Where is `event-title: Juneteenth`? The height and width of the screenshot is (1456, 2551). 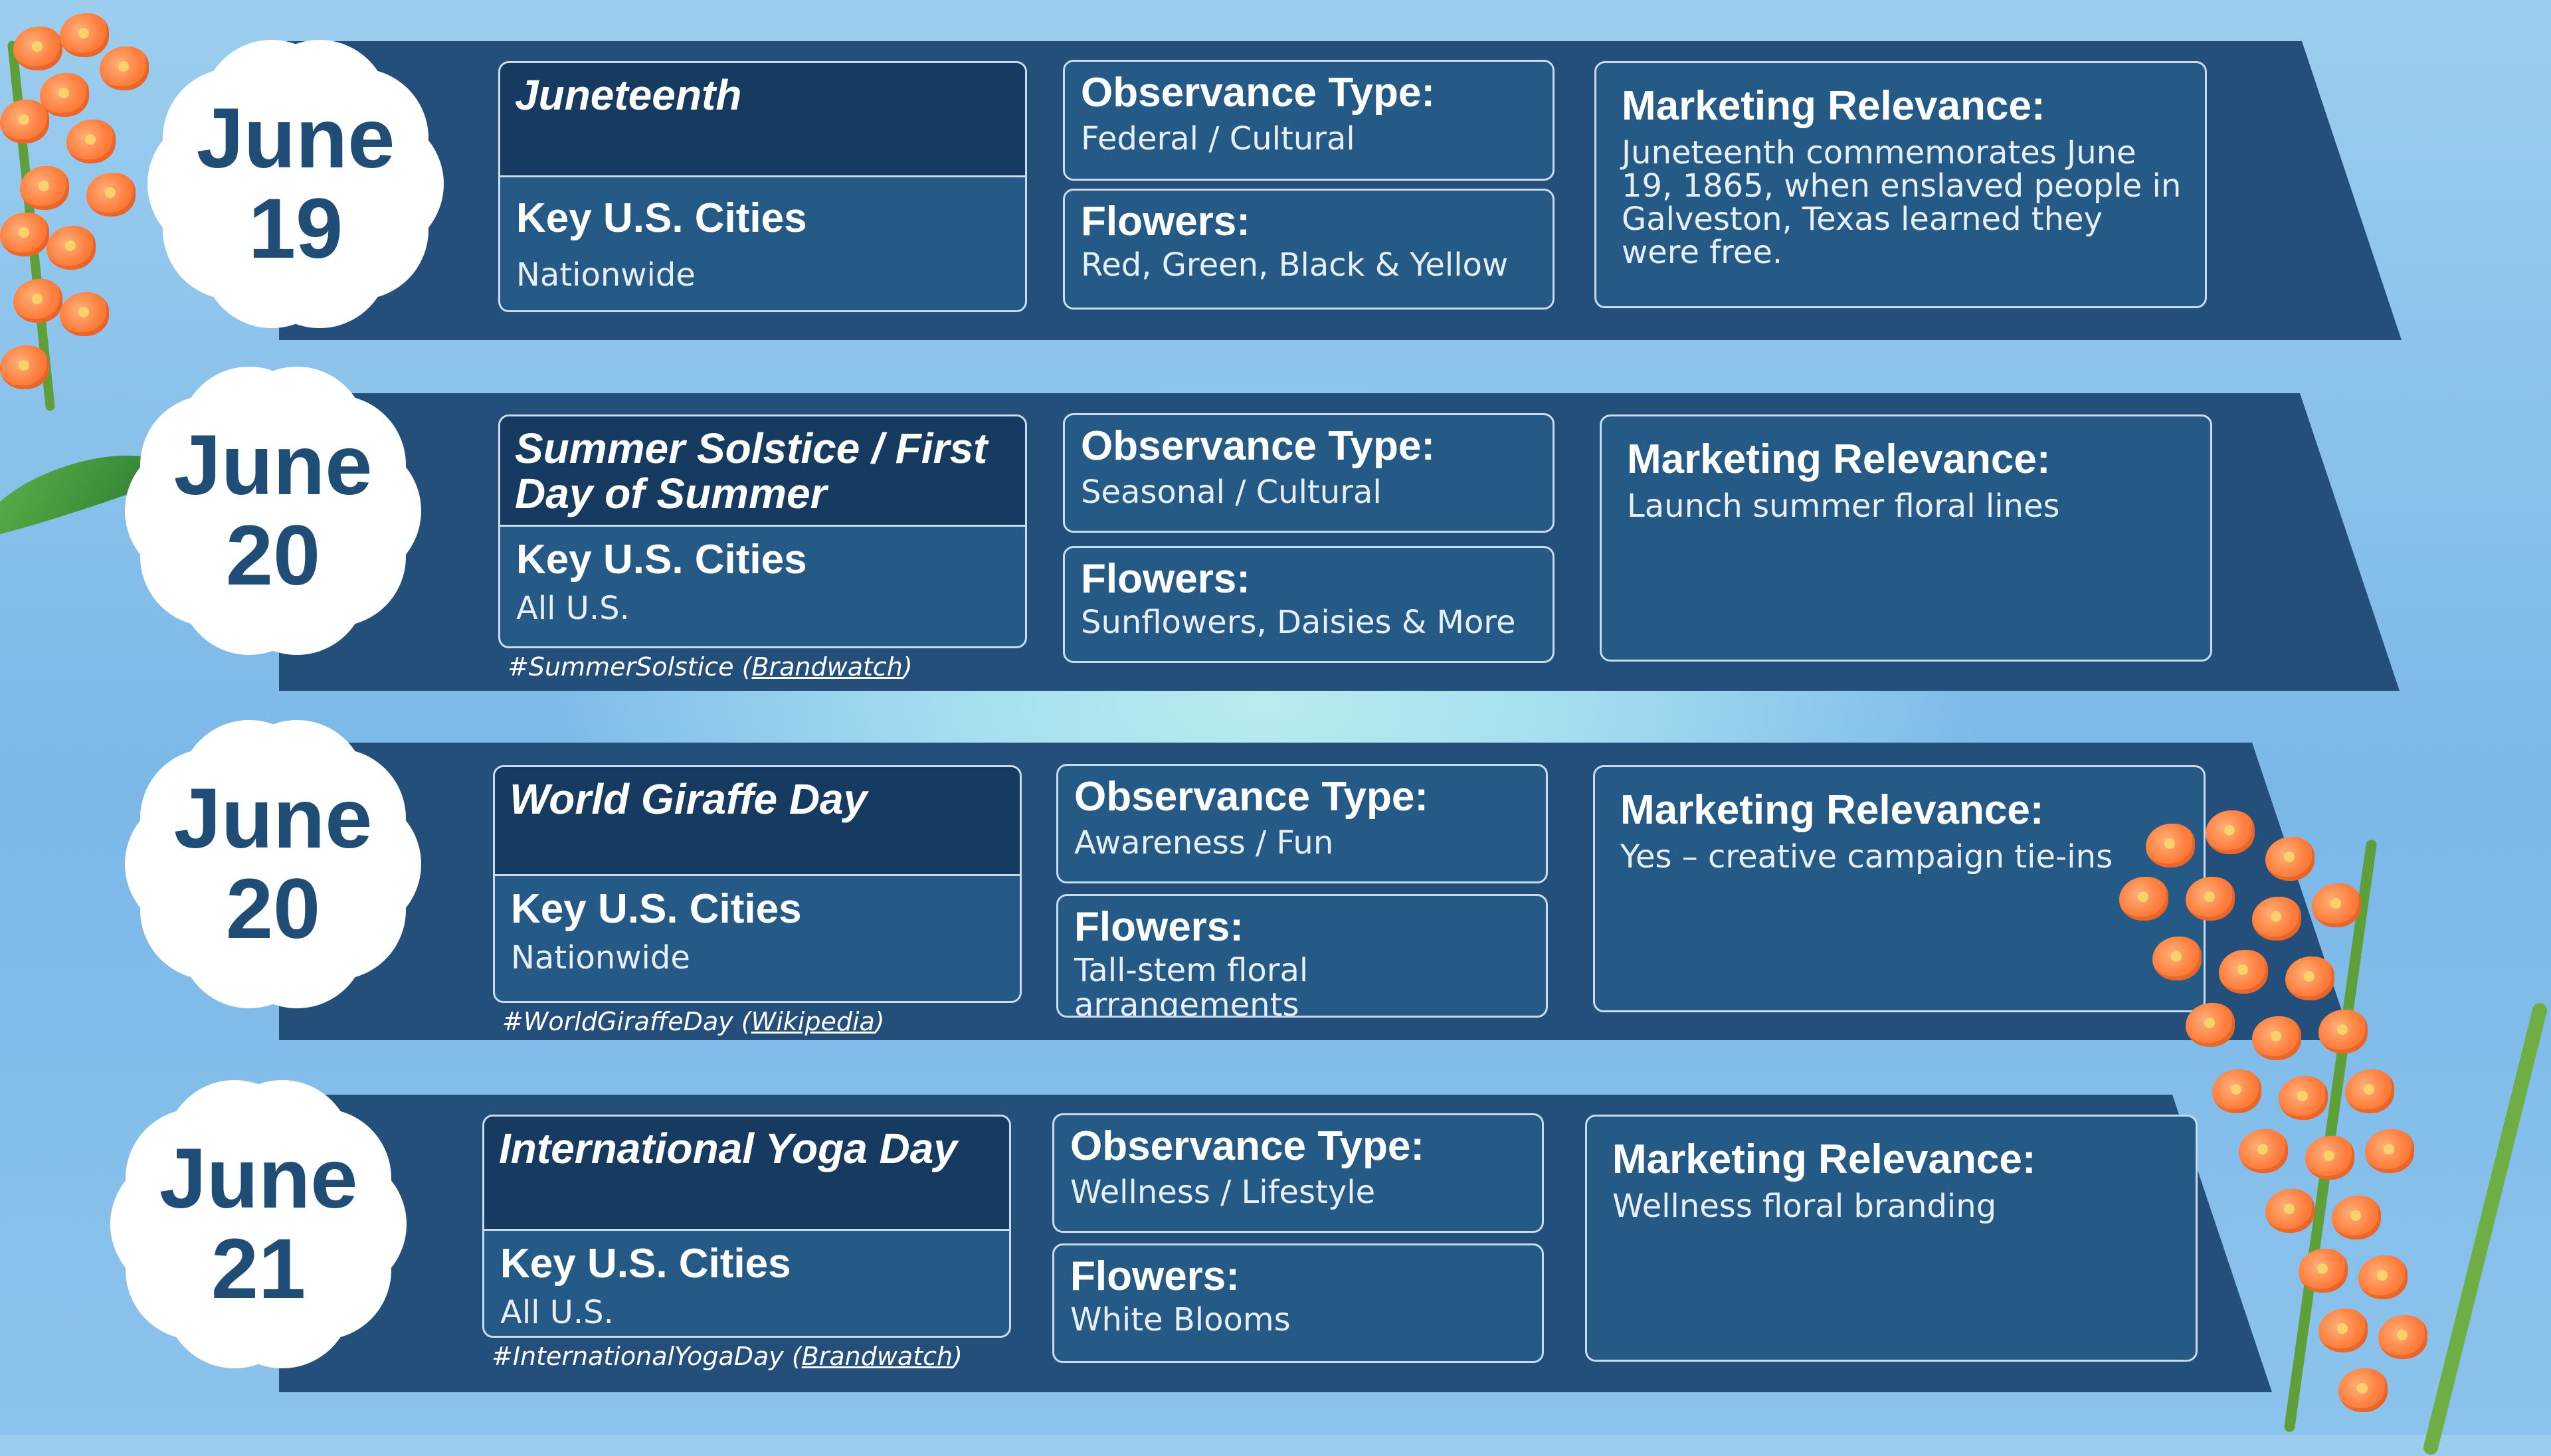
event-title: Juneteenth is located at coordinates (762, 120).